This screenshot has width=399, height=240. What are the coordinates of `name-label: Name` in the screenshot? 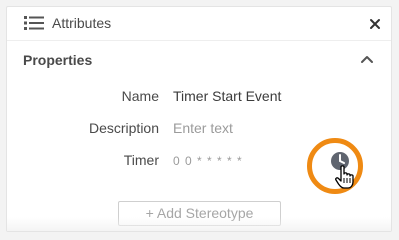 It's located at (140, 96).